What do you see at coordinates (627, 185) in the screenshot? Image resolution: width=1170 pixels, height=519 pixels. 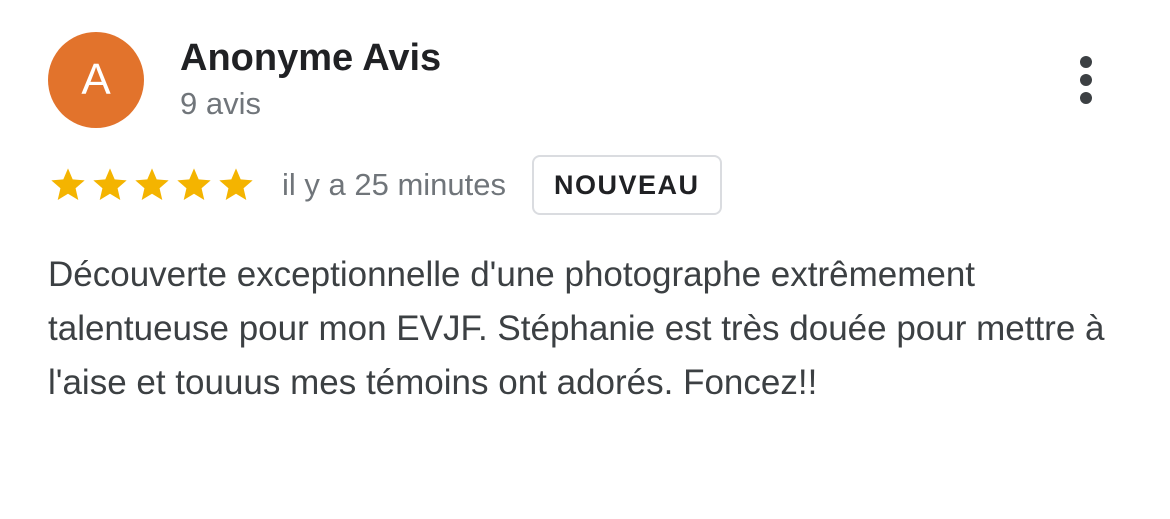 I see `new-badge: NOUVEAU` at bounding box center [627, 185].